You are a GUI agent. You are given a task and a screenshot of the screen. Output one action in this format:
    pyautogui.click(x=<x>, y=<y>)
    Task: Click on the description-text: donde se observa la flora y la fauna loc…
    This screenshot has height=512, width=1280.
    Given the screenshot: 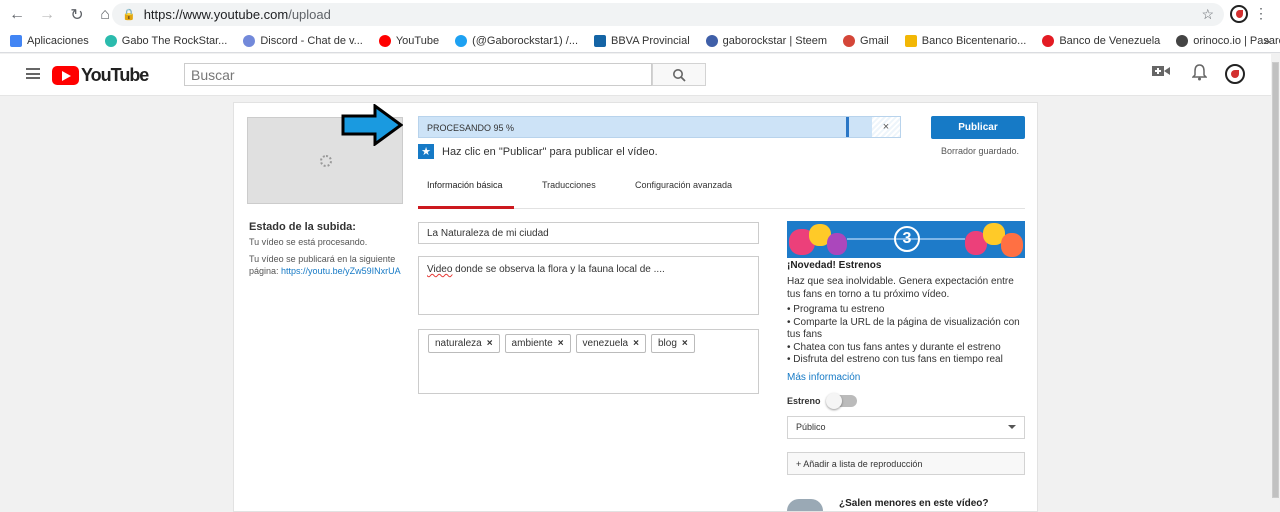 What is the action you would take?
    pyautogui.click(x=558, y=269)
    